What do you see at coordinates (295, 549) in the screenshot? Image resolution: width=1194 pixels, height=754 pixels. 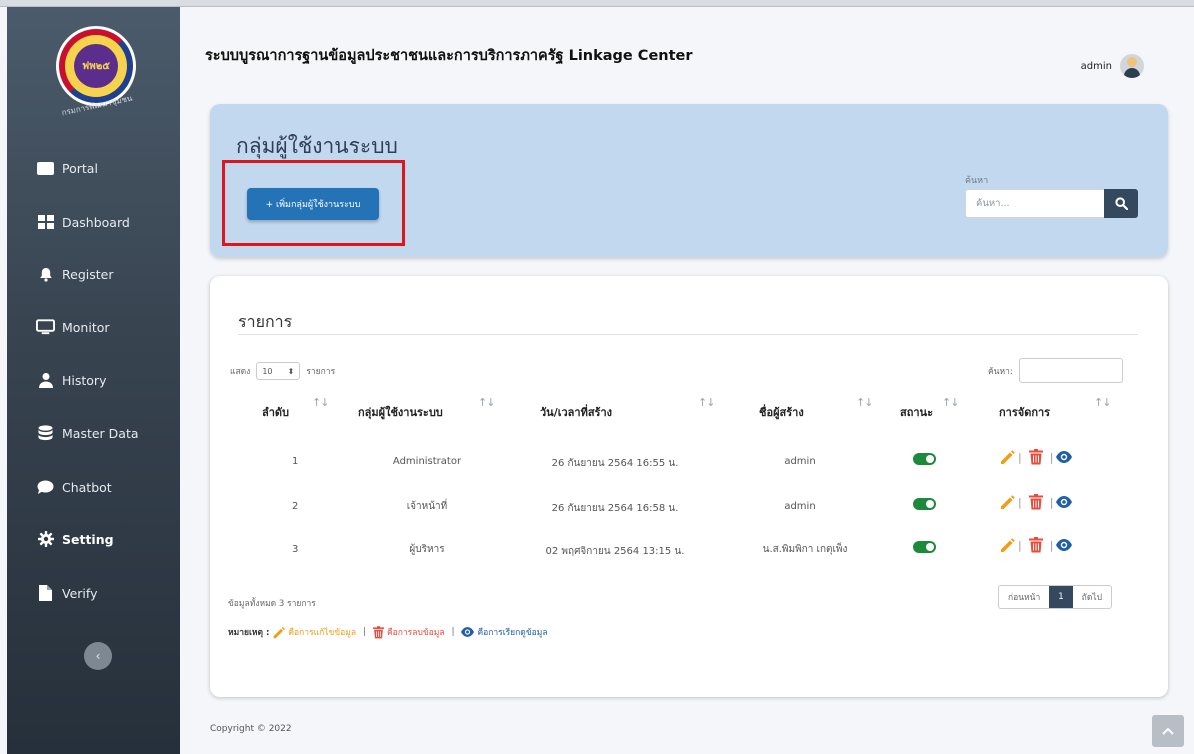 I see `cell-no: 3` at bounding box center [295, 549].